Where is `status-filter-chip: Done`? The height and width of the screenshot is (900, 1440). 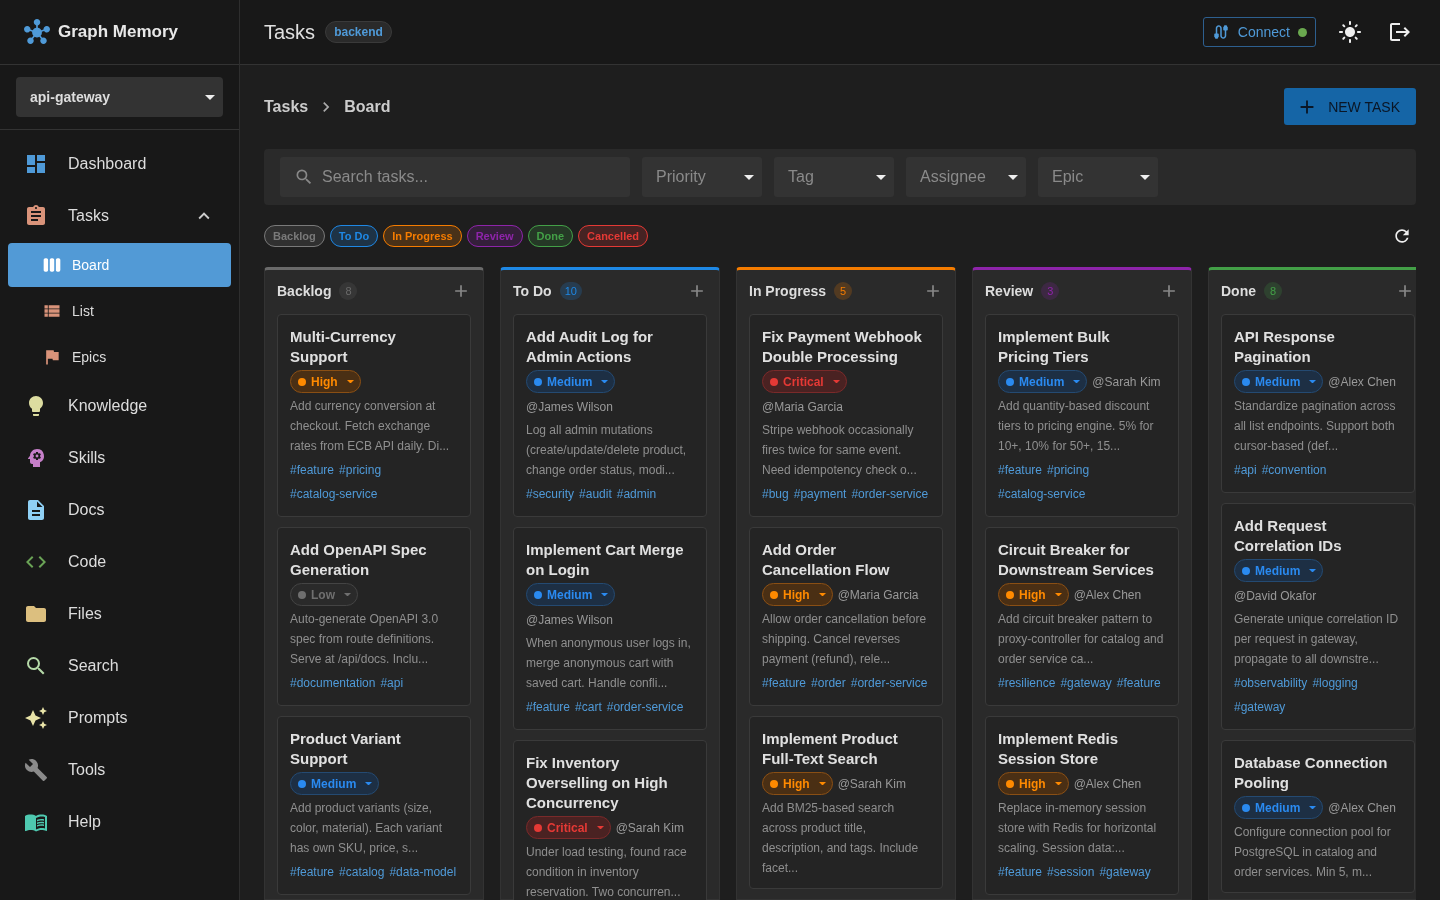
status-filter-chip: Done is located at coordinates (550, 236).